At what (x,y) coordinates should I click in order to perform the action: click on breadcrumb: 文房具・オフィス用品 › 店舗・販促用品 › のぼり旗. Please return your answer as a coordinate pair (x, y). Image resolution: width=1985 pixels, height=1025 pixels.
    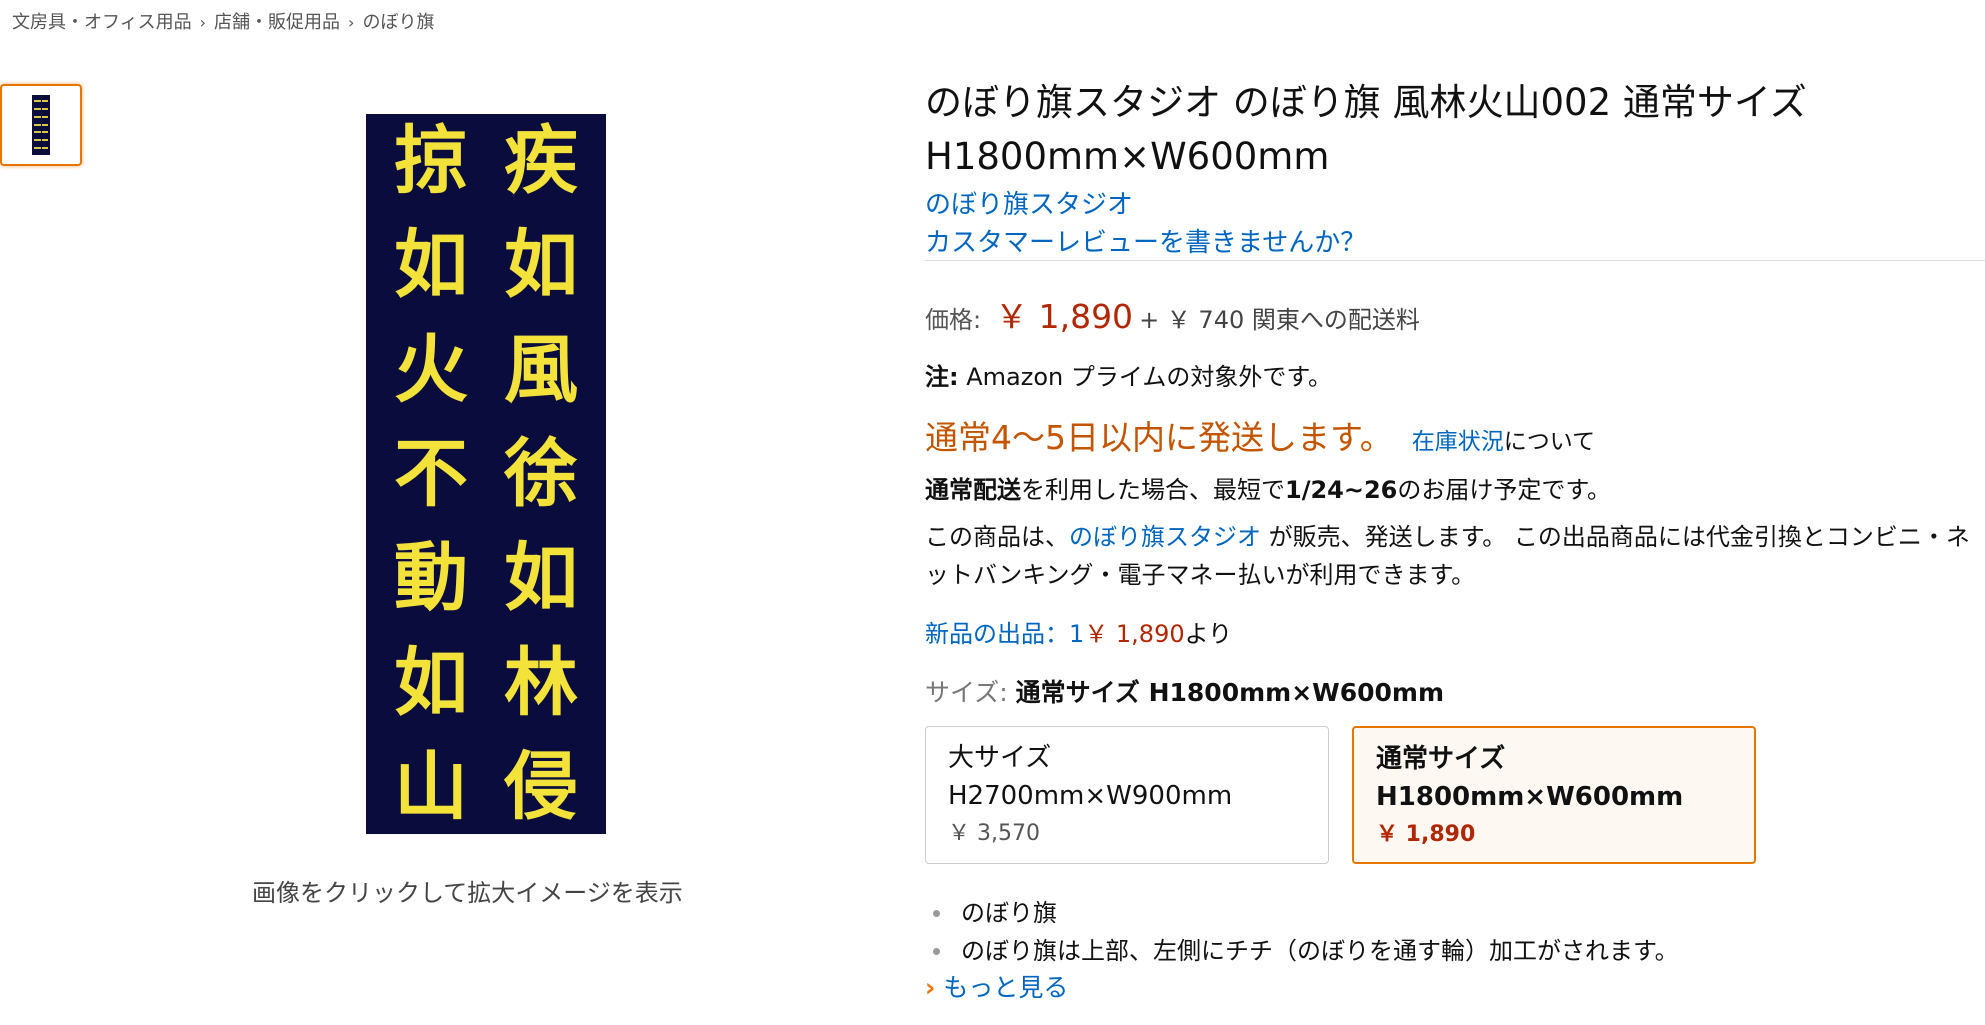
    Looking at the image, I should click on (223, 21).